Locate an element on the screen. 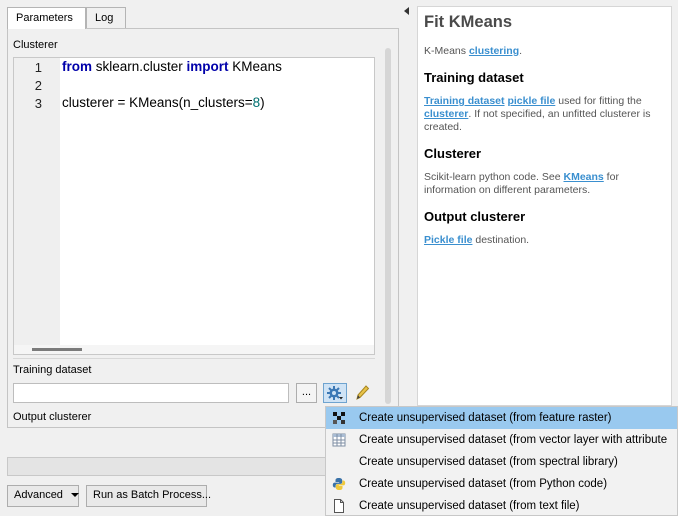 This screenshot has width=678, height=516. gear-icon is located at coordinates (335, 393).